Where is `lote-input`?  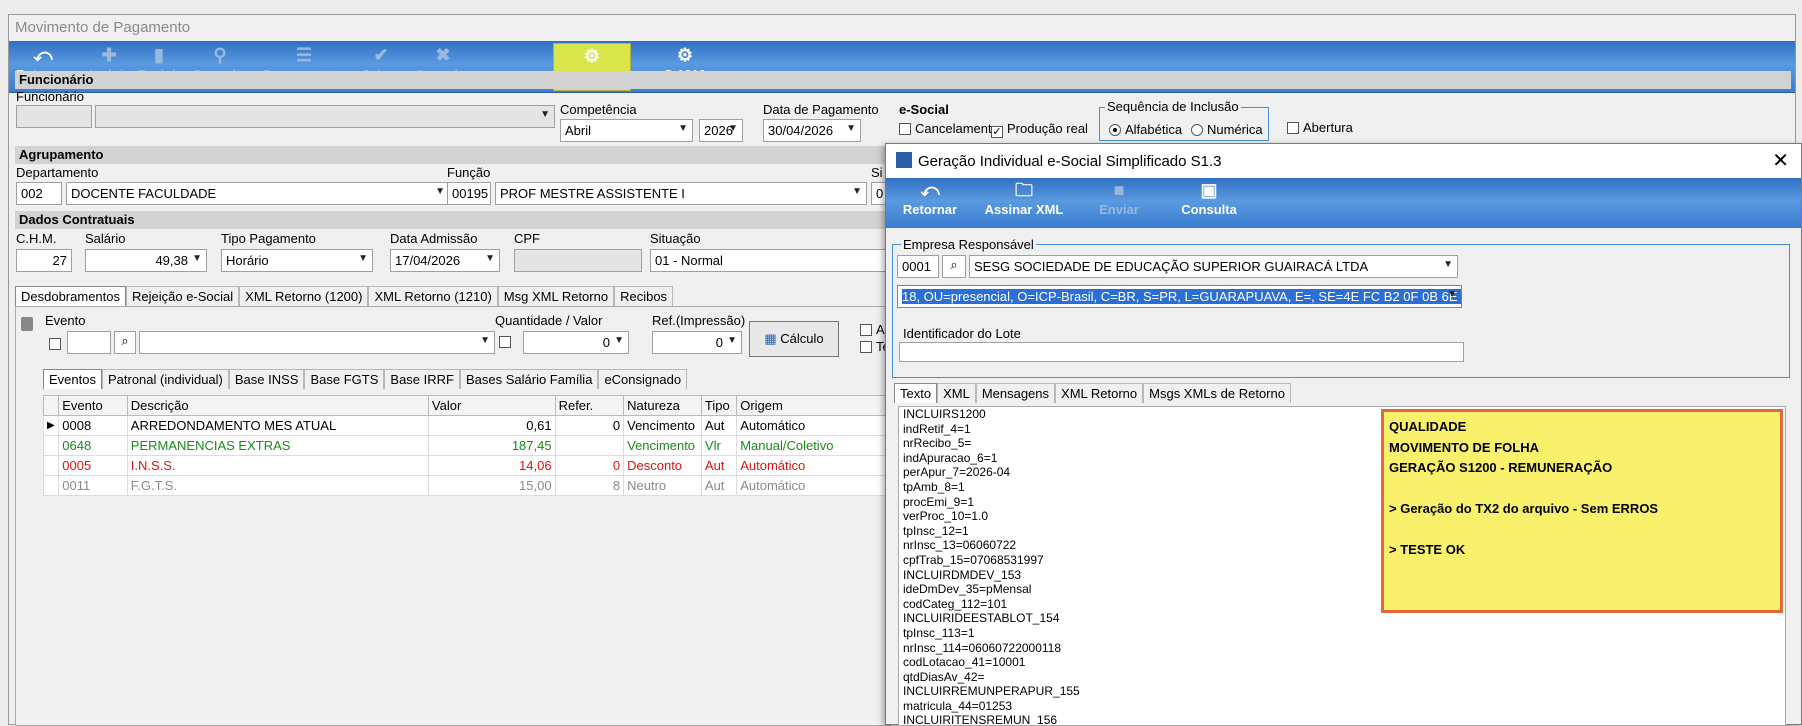 lote-input is located at coordinates (1181, 352).